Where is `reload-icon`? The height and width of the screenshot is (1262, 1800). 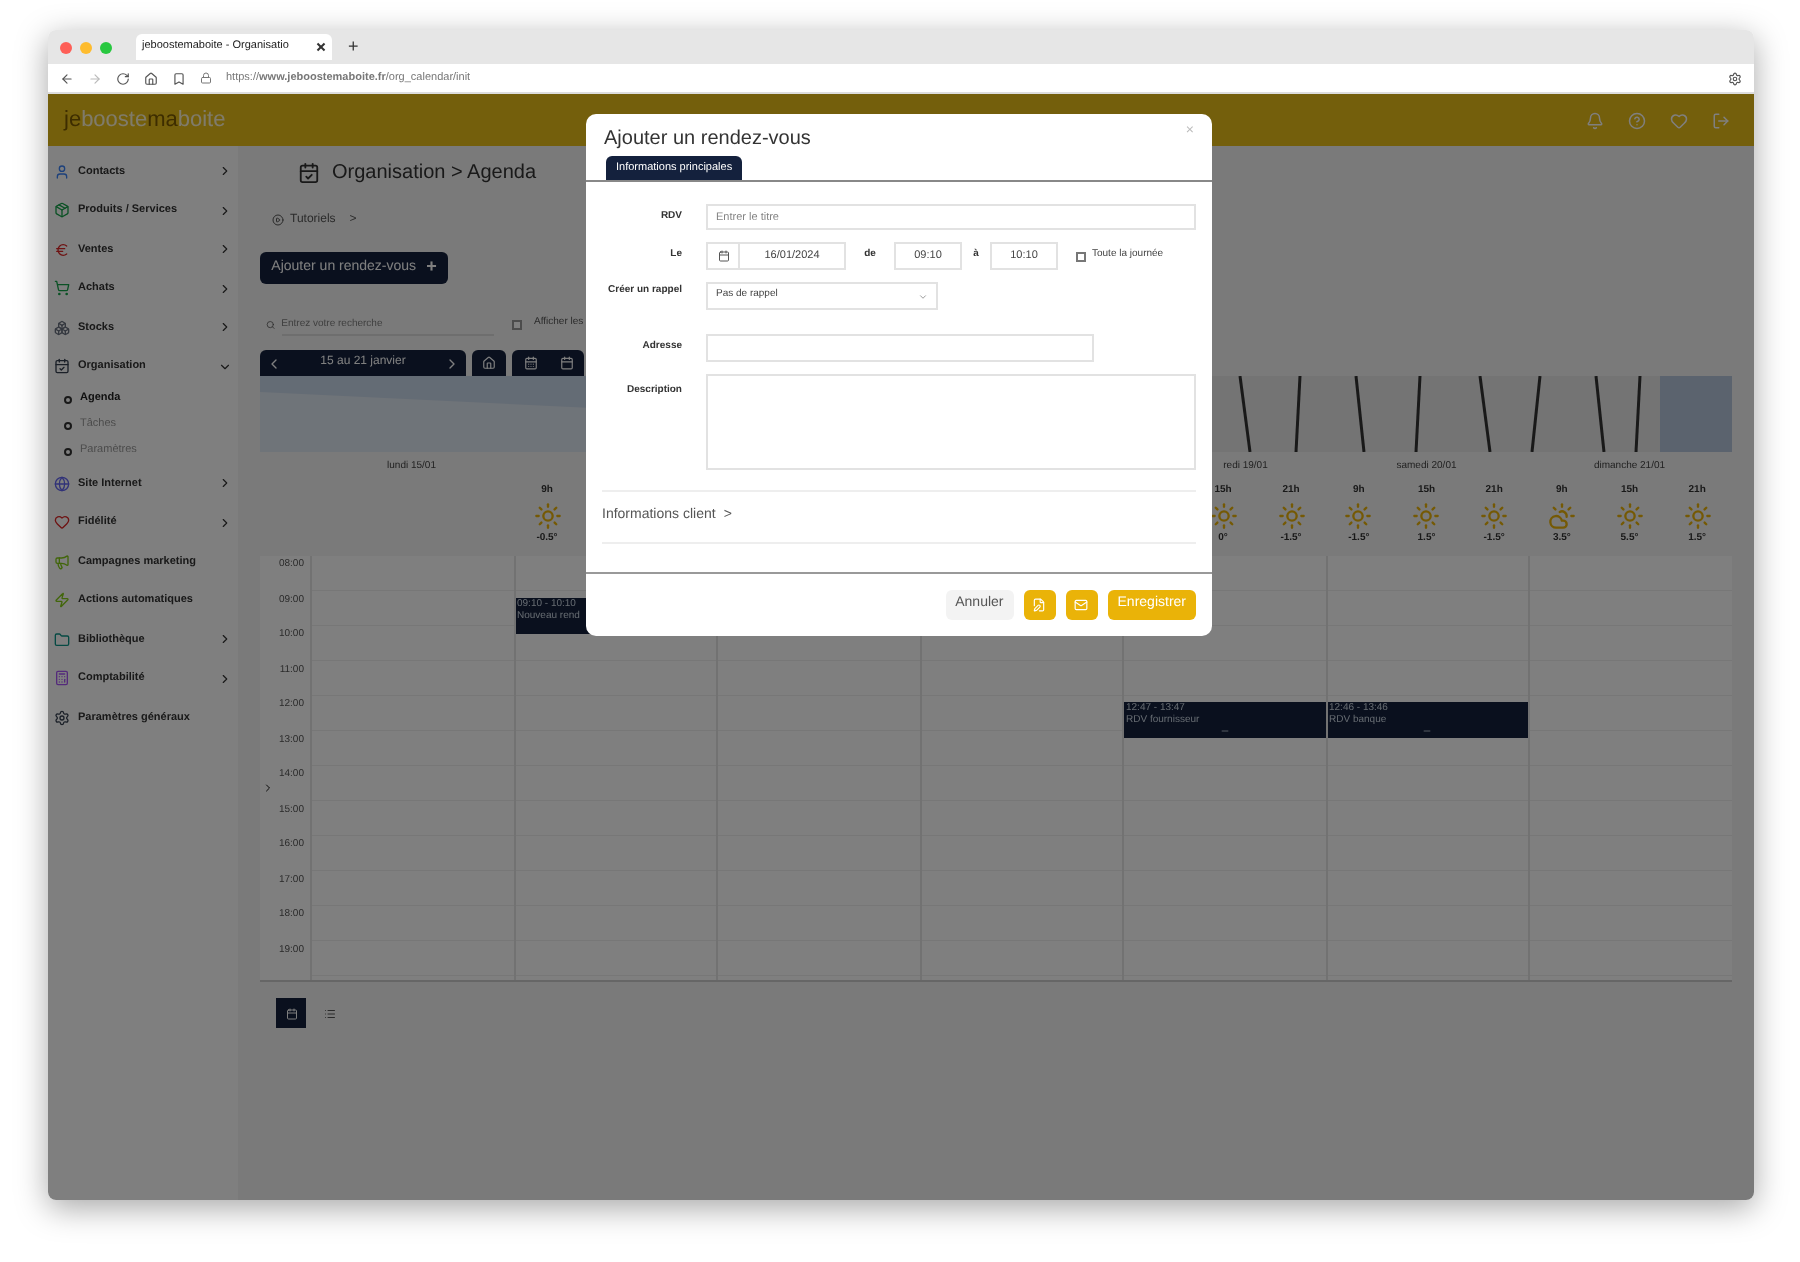
reload-icon is located at coordinates (123, 78).